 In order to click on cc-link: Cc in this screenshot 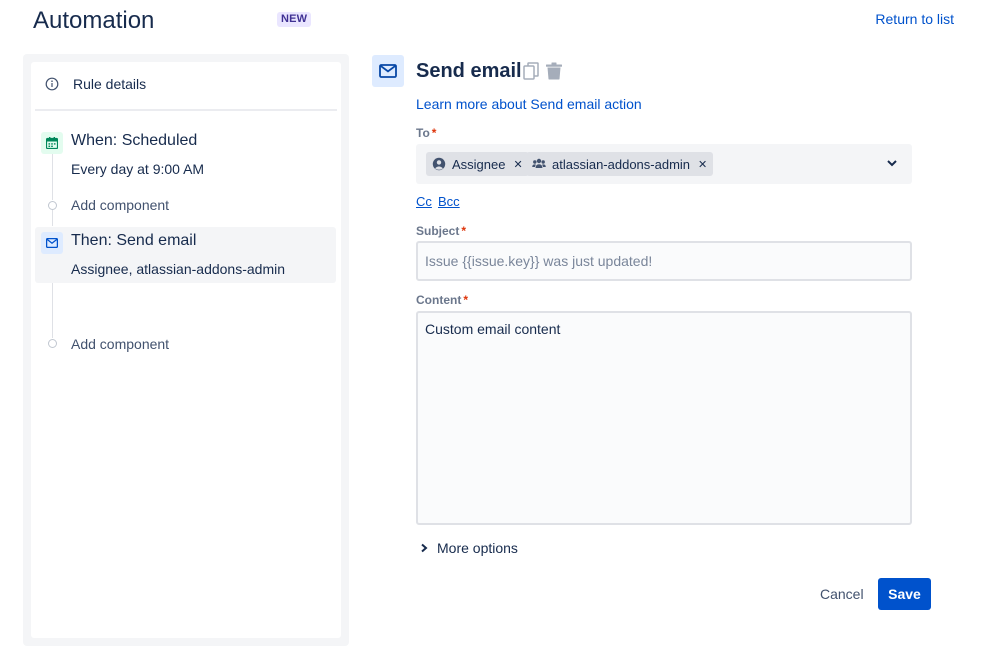, I will do `click(424, 201)`.